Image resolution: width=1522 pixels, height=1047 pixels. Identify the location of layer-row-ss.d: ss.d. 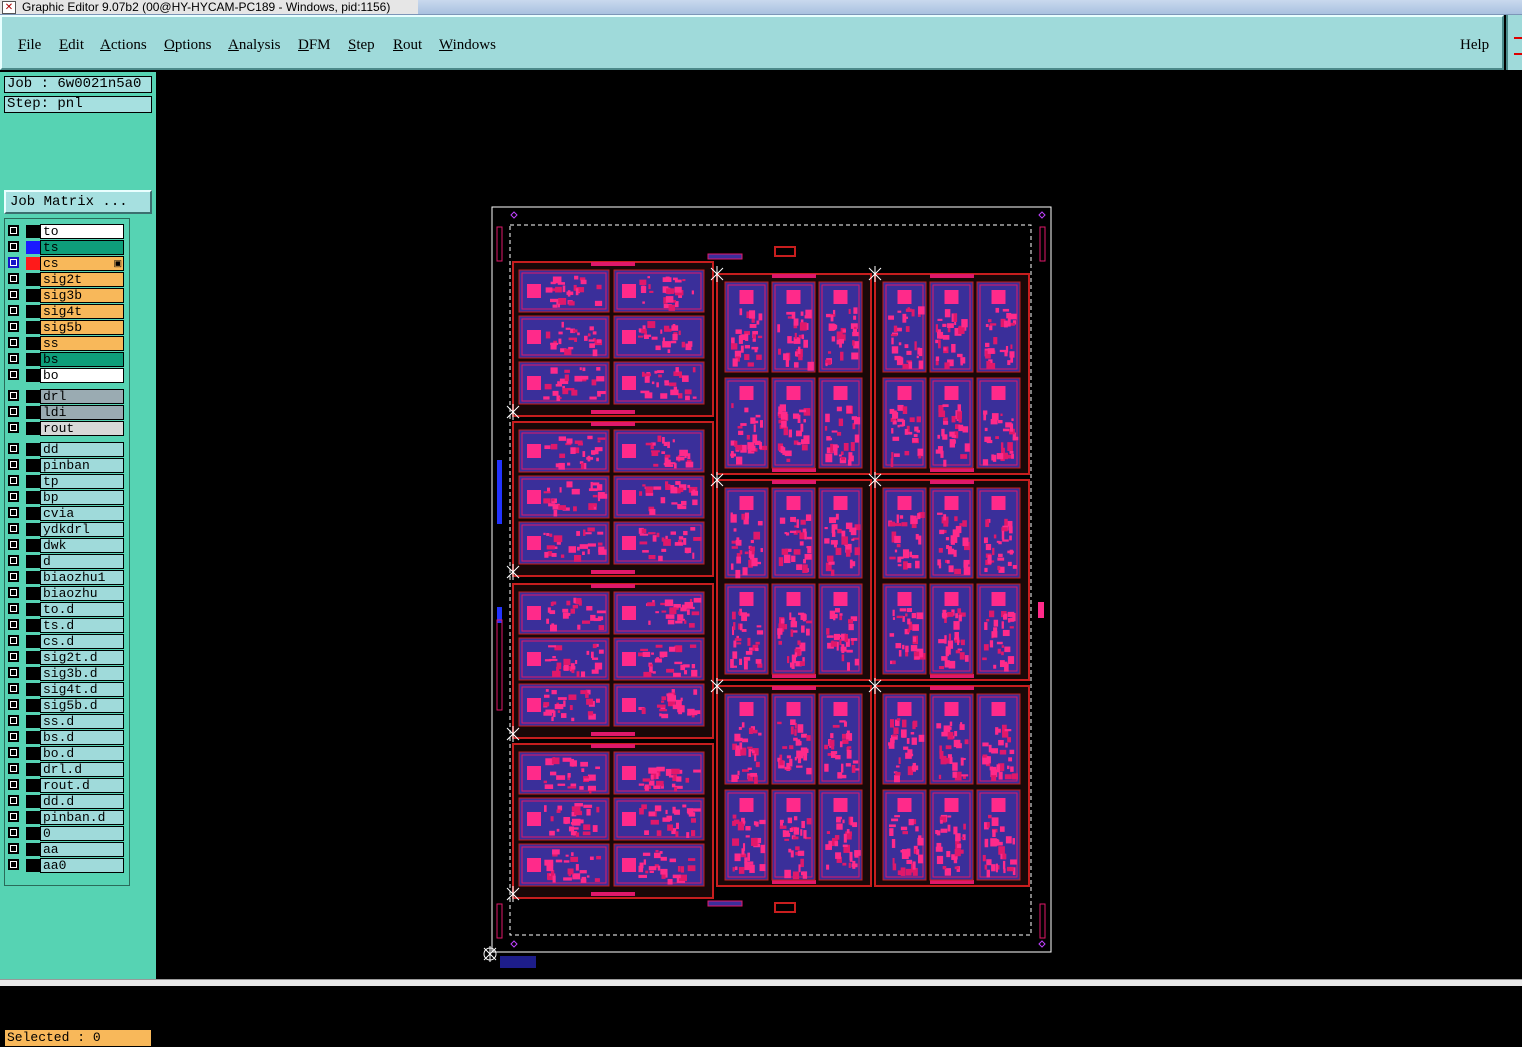
(65, 721).